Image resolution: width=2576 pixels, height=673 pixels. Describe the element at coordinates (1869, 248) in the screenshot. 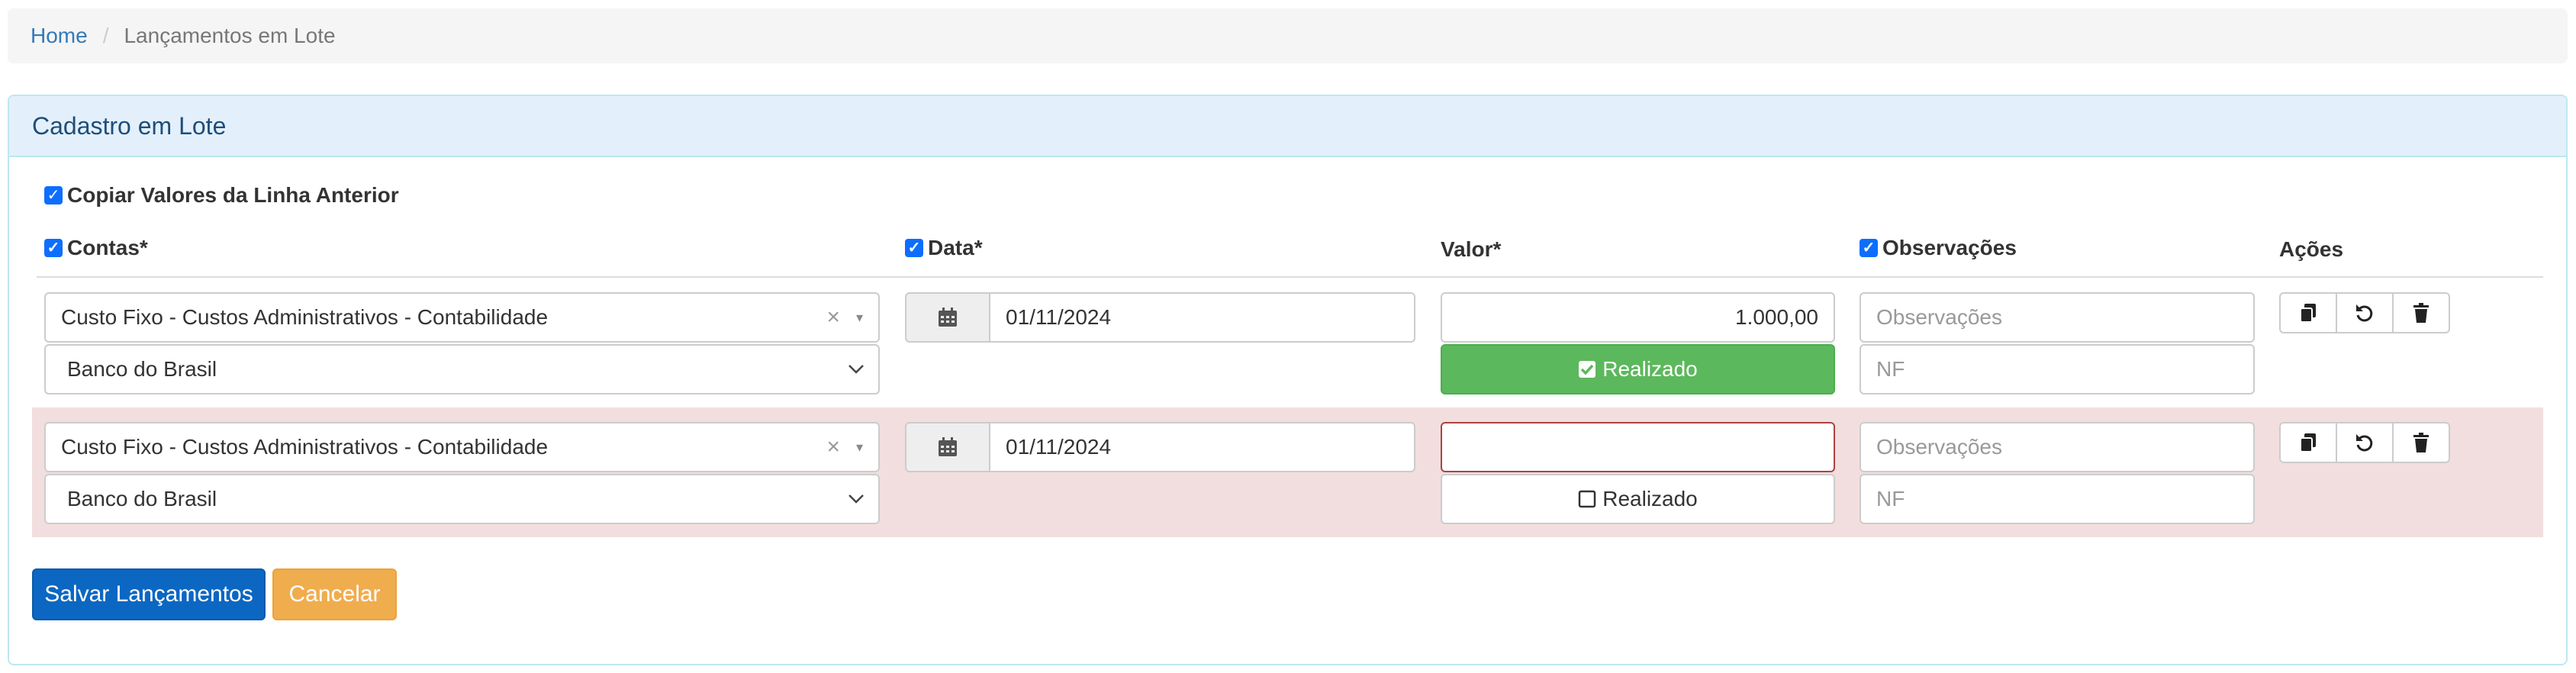

I see `observacoes-column-checkbox: ✓` at that location.